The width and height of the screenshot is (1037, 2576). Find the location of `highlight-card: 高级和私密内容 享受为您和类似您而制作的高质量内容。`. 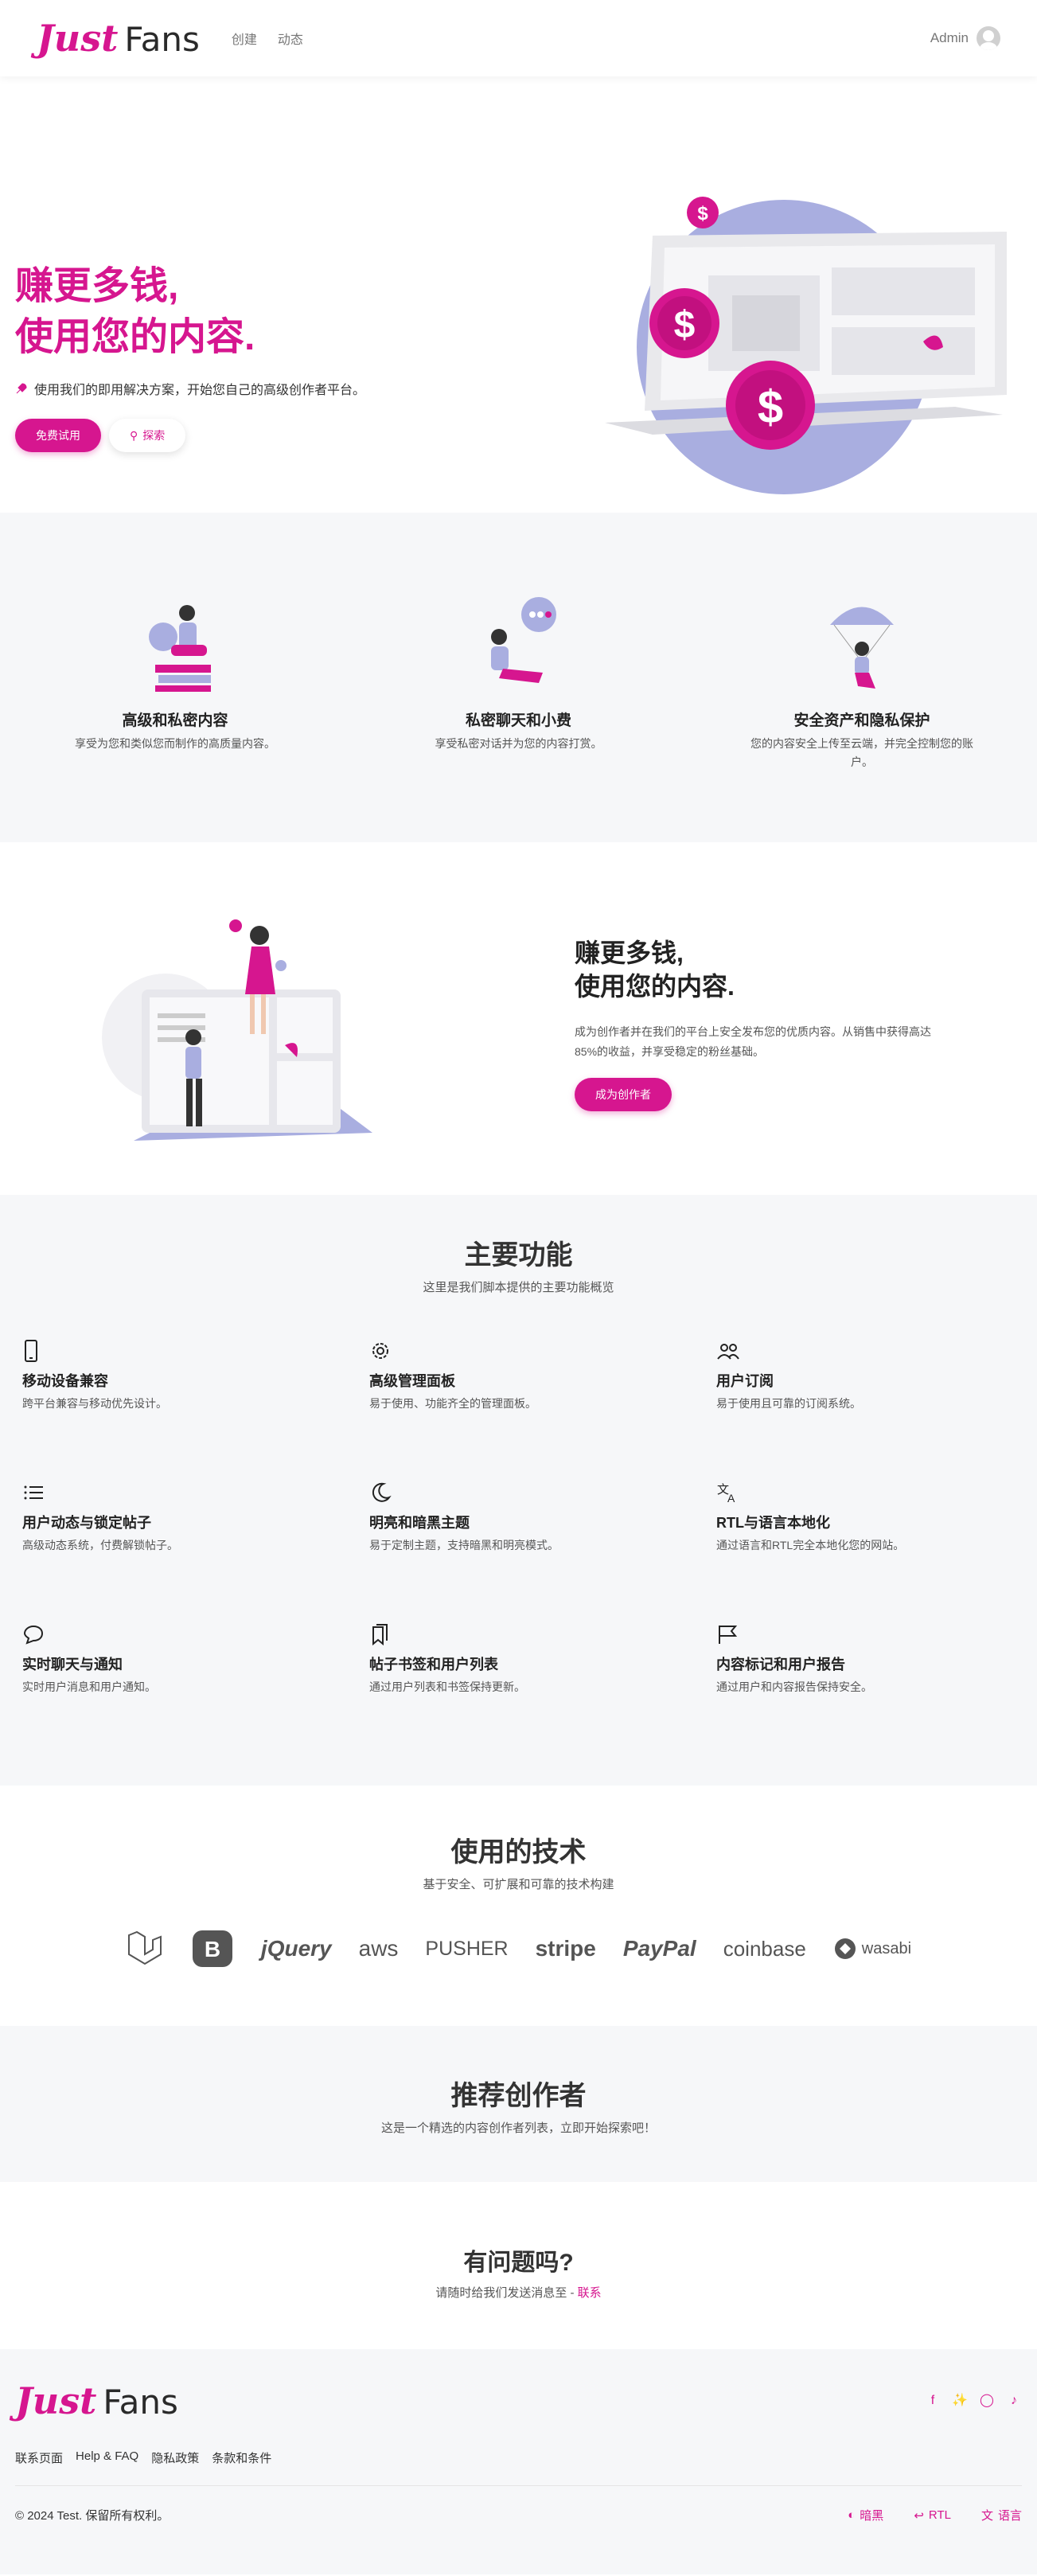

highlight-card: 高级和私密内容 享受为您和类似您而制作的高质量内容。 is located at coordinates (175, 715).